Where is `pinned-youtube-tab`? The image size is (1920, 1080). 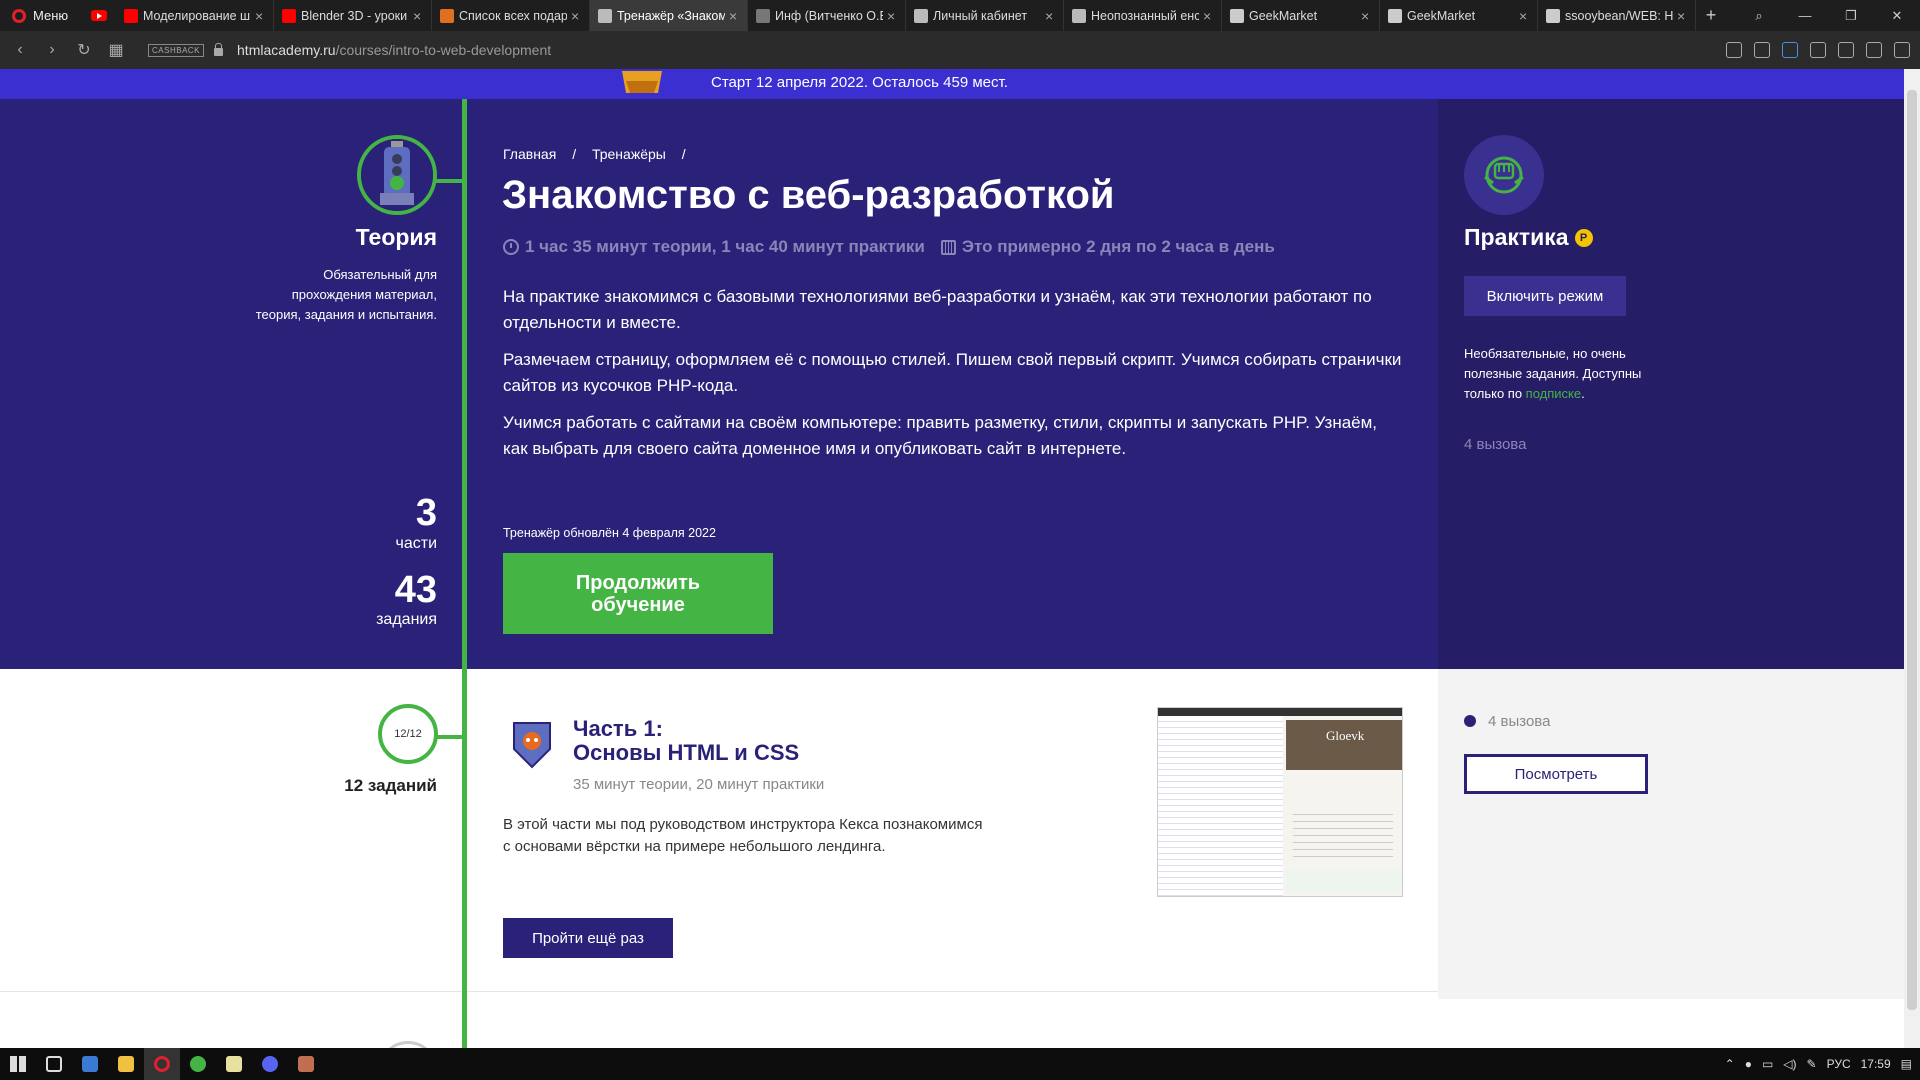
pinned-youtube-tab is located at coordinates (99, 15).